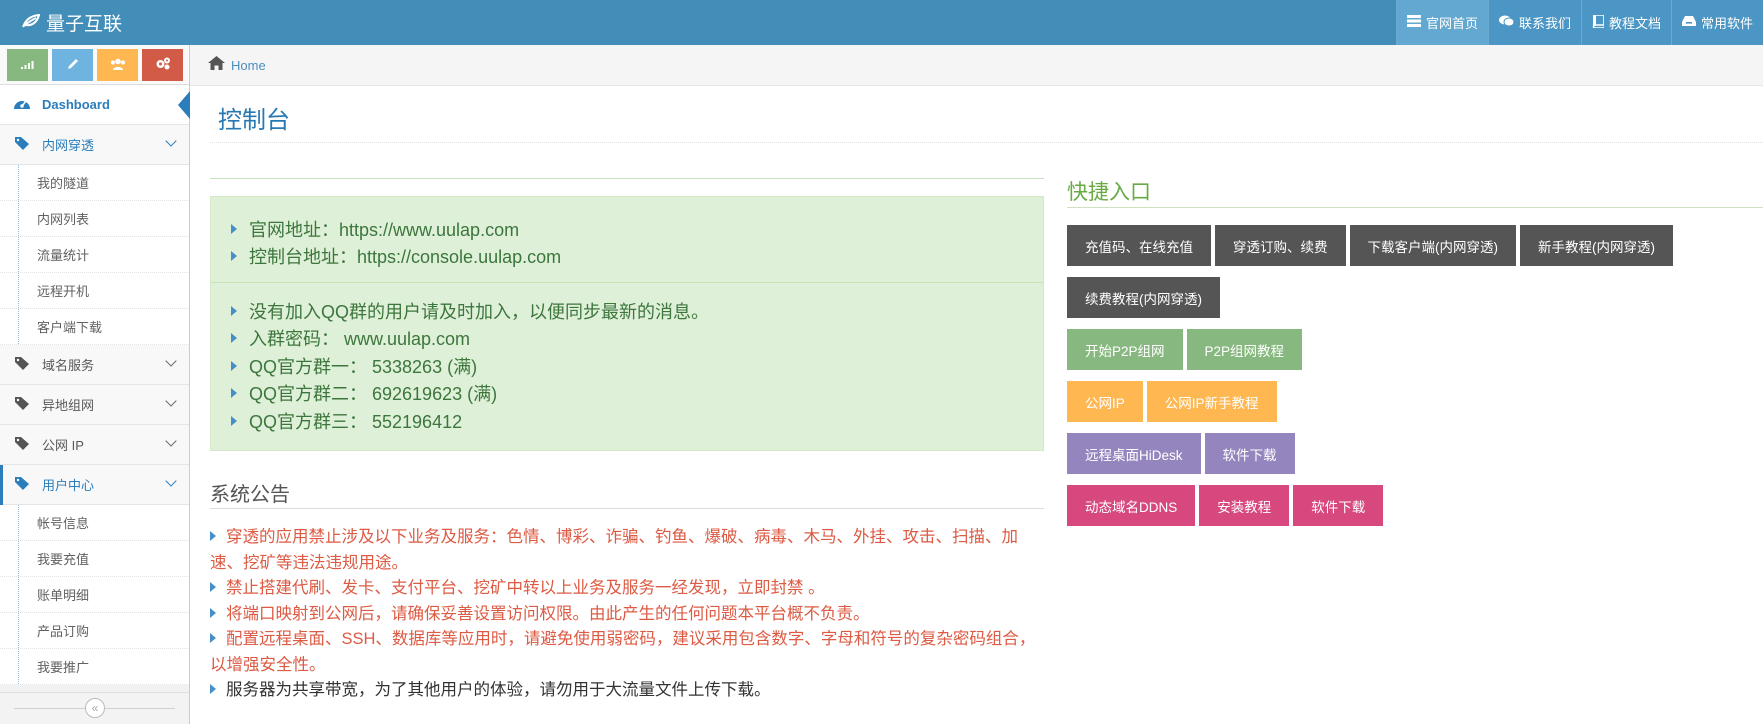 This screenshot has height=724, width=1763. What do you see at coordinates (1451, 23) in the screenshot?
I see `nav-home-label: 官网首页` at bounding box center [1451, 23].